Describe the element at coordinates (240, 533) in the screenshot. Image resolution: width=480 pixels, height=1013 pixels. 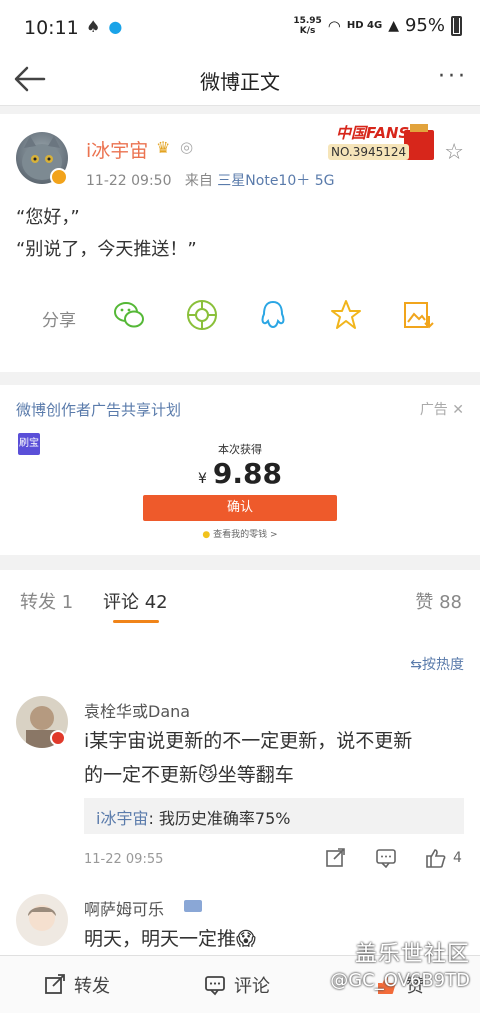
I see `wallet-link: ● 查看我的零钱 >` at that location.